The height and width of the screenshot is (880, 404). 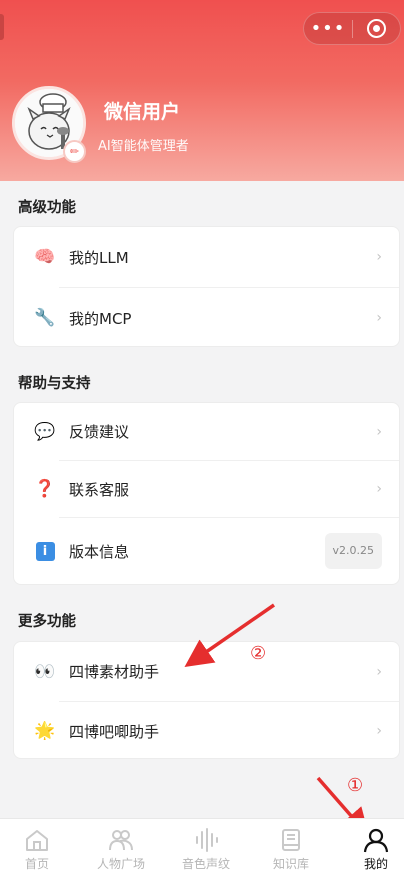 I want to click on tab-label: 首页, so click(x=36, y=864).